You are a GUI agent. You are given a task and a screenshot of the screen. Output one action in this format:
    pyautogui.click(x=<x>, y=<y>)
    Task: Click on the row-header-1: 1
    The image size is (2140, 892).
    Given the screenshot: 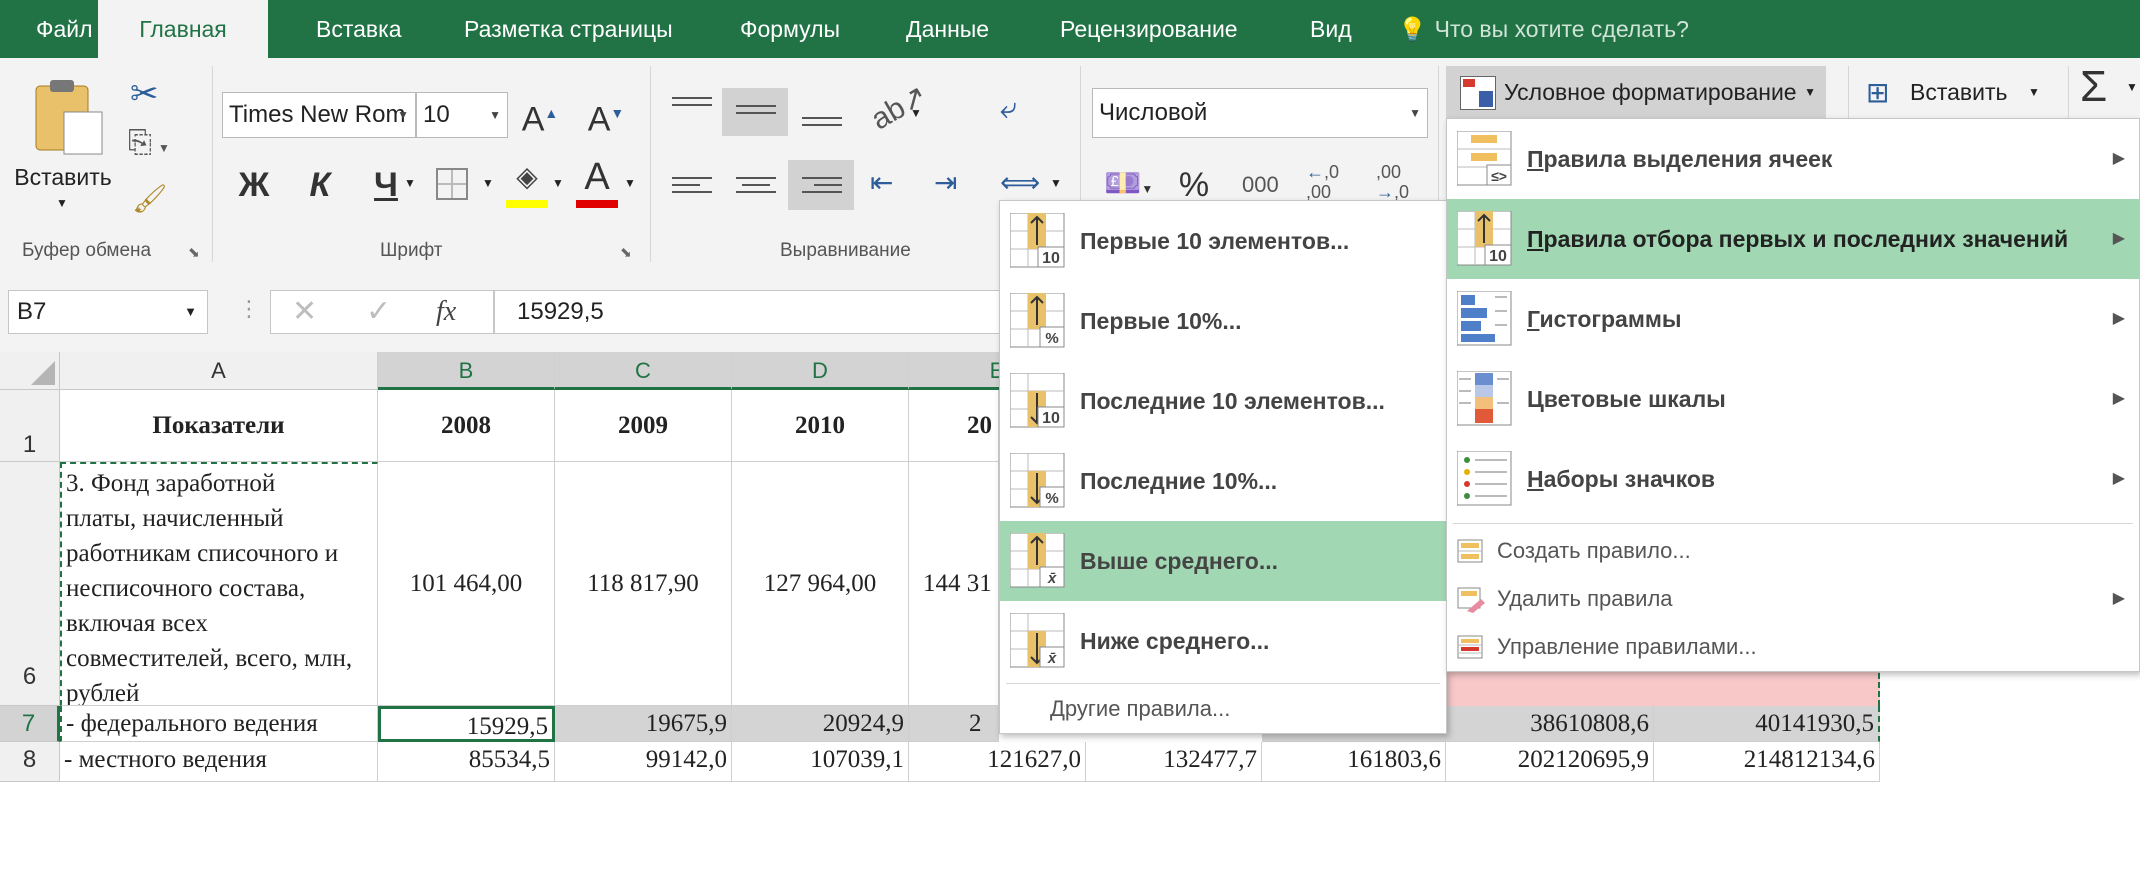 What is the action you would take?
    pyautogui.click(x=30, y=426)
    